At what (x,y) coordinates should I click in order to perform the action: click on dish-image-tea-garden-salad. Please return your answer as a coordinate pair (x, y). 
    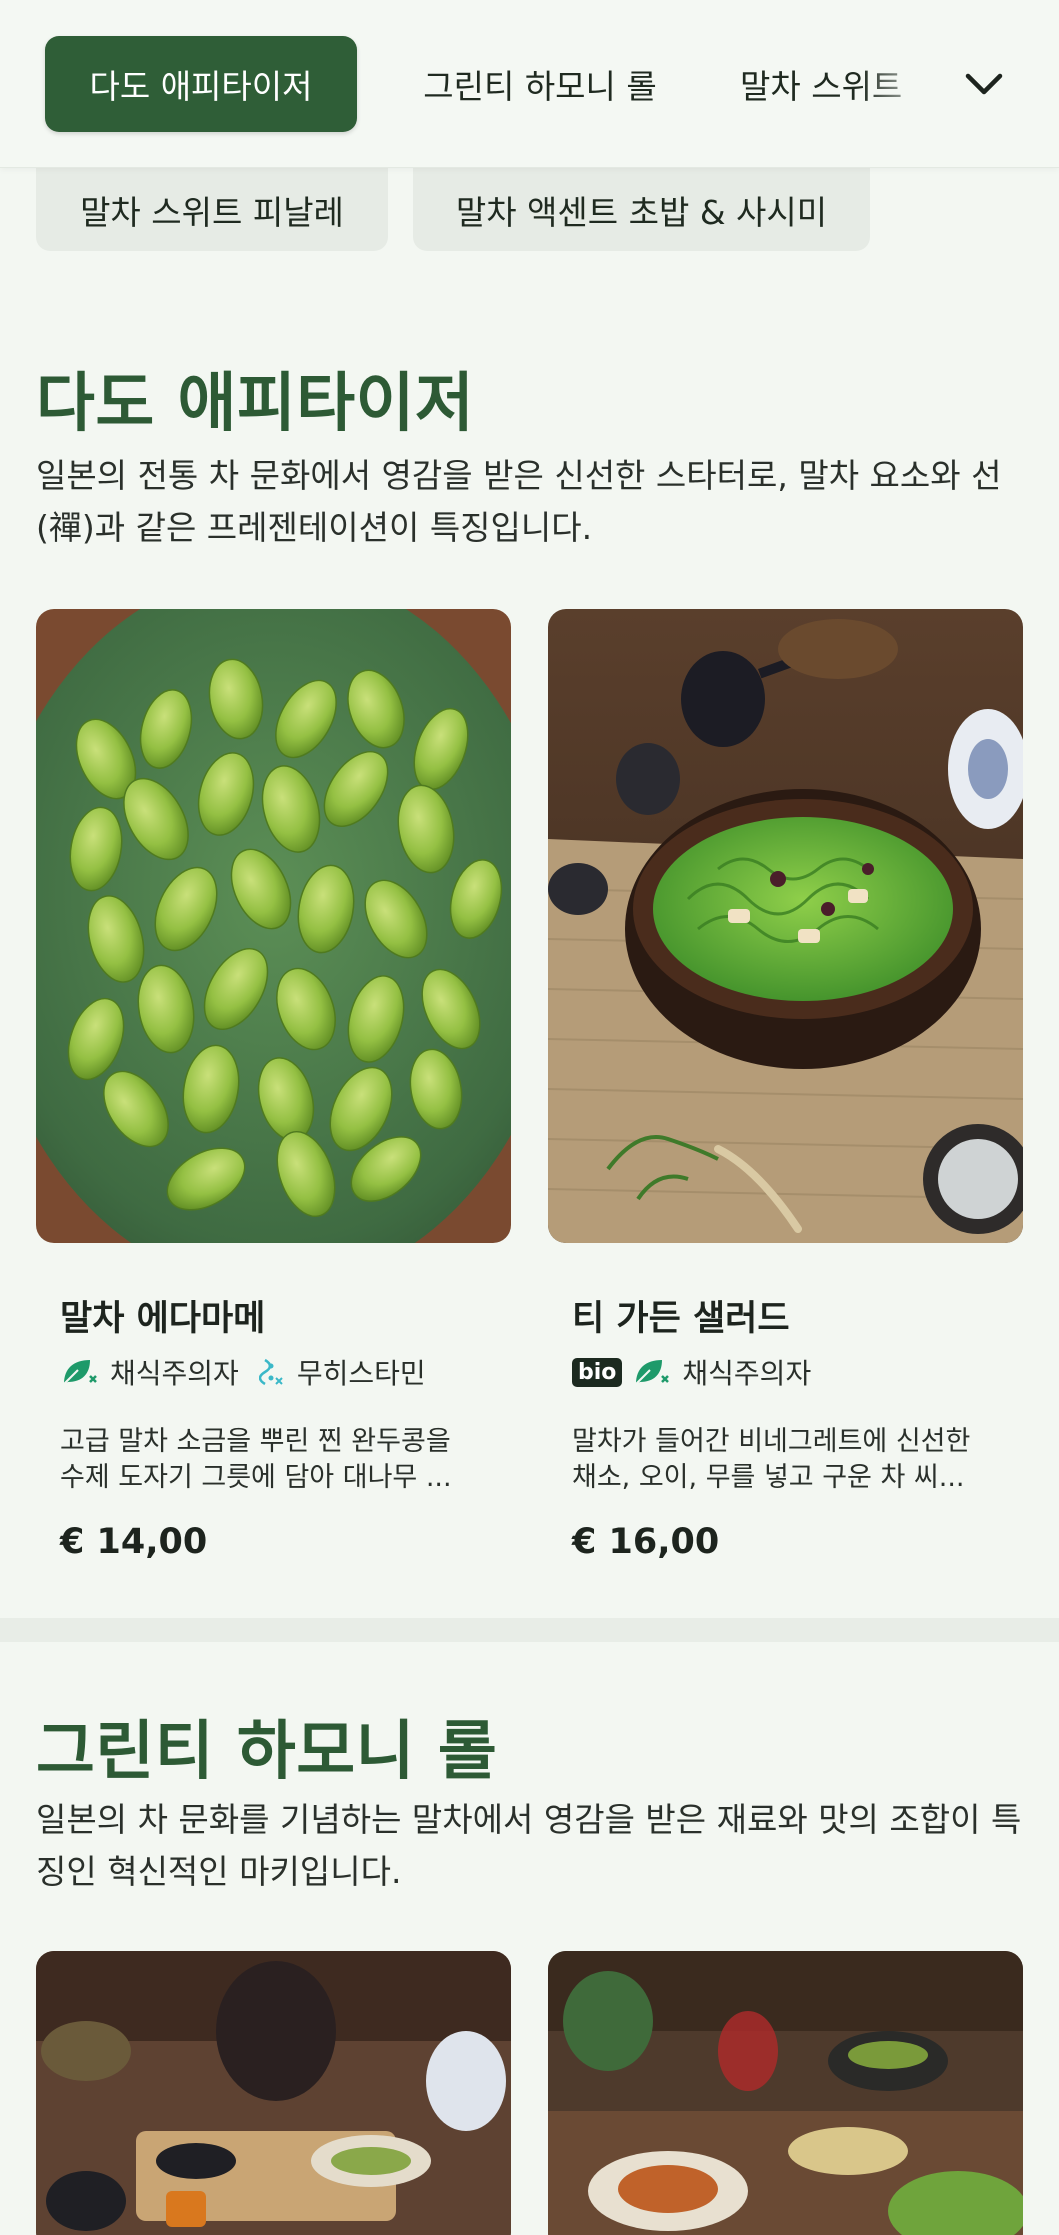
    Looking at the image, I should click on (785, 926).